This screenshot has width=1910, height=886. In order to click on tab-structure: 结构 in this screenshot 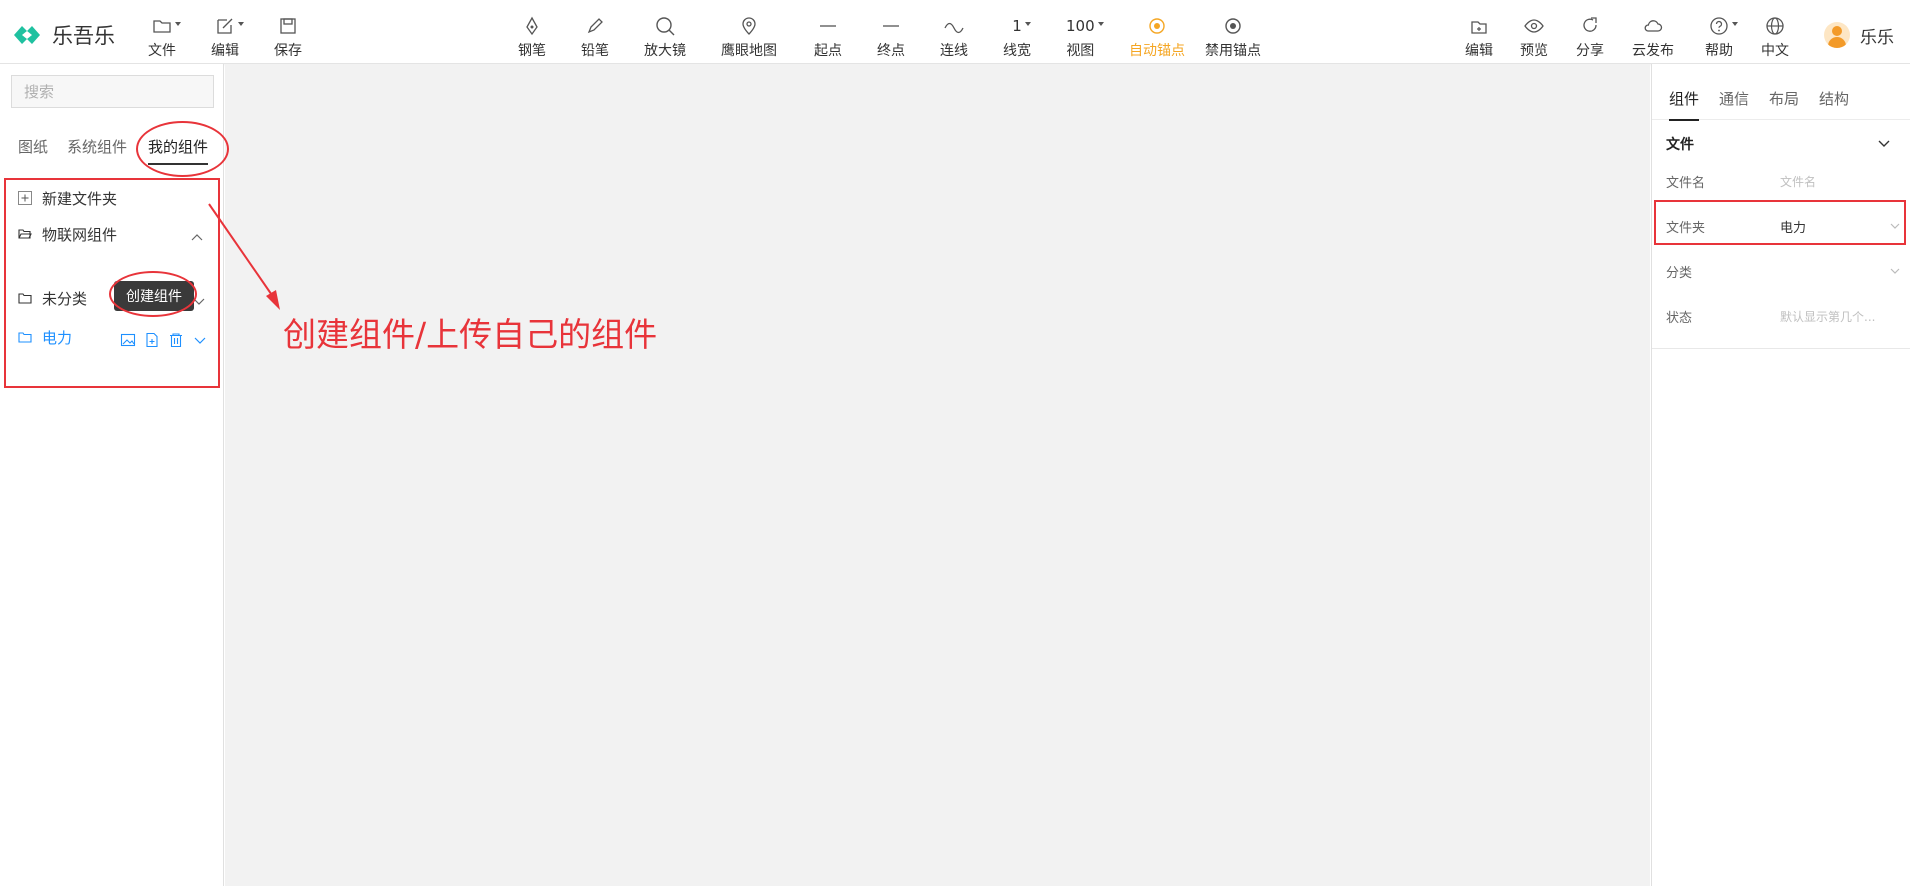, I will do `click(1834, 98)`.